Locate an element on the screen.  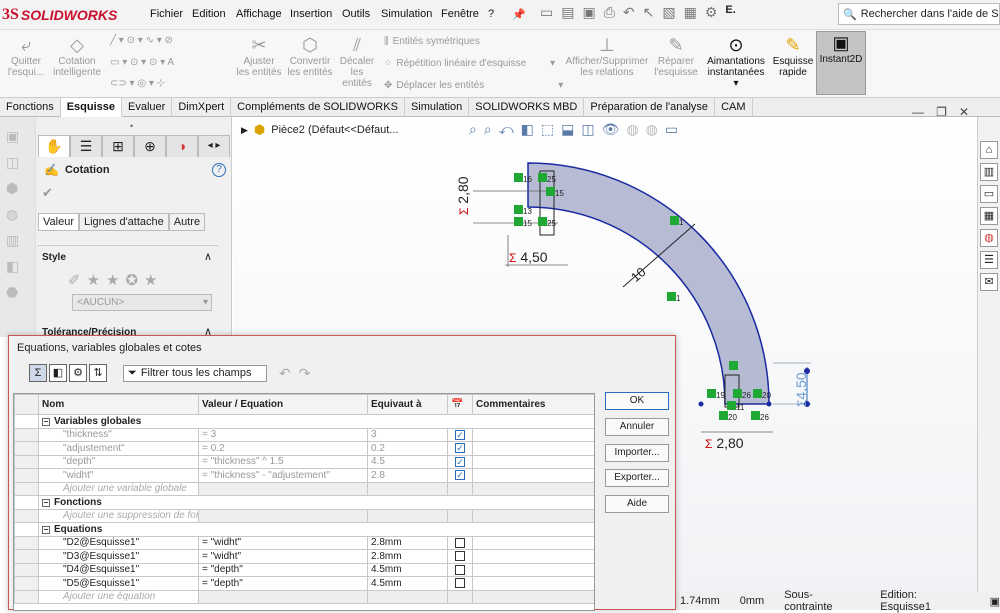
relation-marker: 26 is located at coordinates (760, 416).